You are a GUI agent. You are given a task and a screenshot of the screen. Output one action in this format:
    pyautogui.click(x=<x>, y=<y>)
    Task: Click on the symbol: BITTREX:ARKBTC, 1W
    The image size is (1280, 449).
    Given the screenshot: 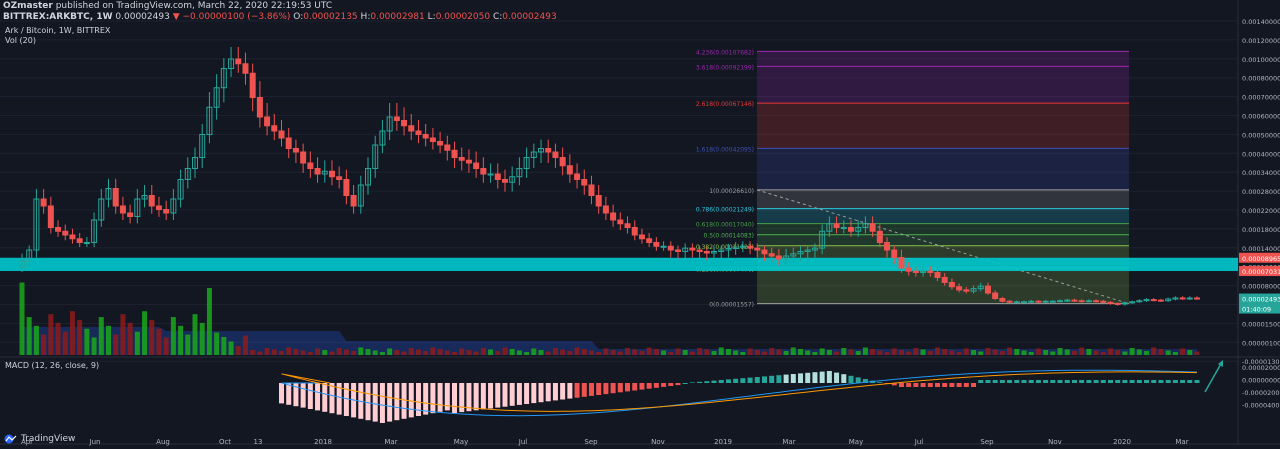 What is the action you would take?
    pyautogui.click(x=58, y=17)
    